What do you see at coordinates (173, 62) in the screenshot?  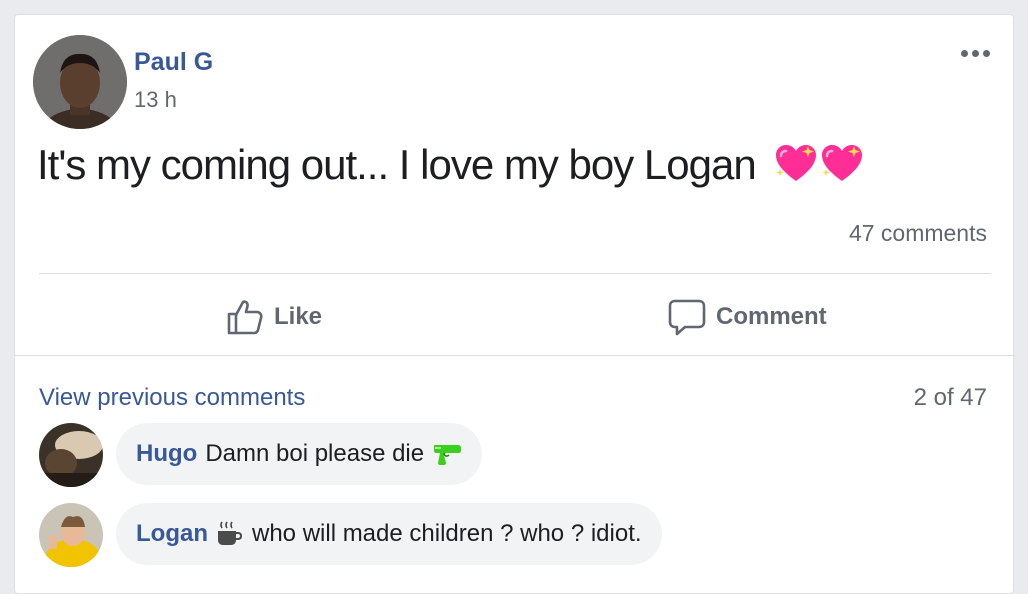 I see `author-name: Paul G` at bounding box center [173, 62].